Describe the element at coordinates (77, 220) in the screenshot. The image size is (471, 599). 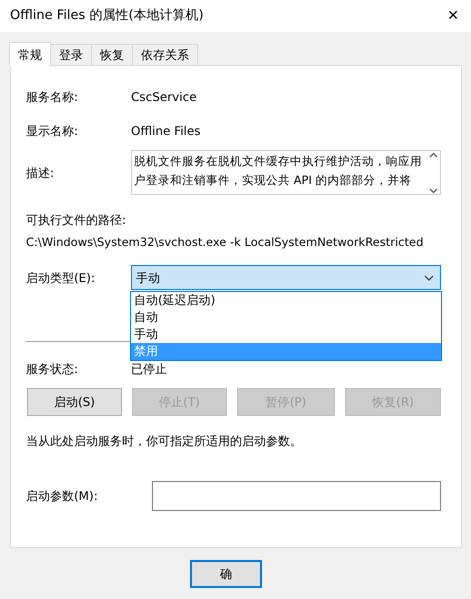
I see `field-label: 可执行文件的路径:` at that location.